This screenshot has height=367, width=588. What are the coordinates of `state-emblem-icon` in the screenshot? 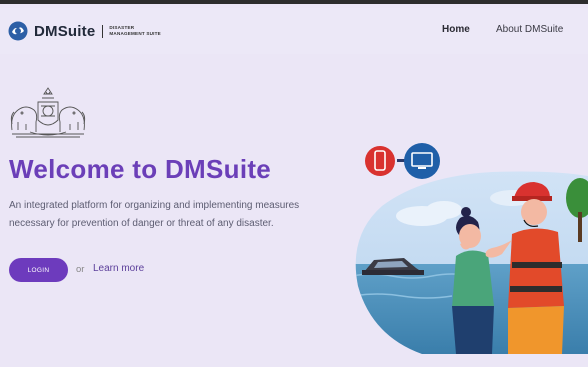 It's located at (48, 112).